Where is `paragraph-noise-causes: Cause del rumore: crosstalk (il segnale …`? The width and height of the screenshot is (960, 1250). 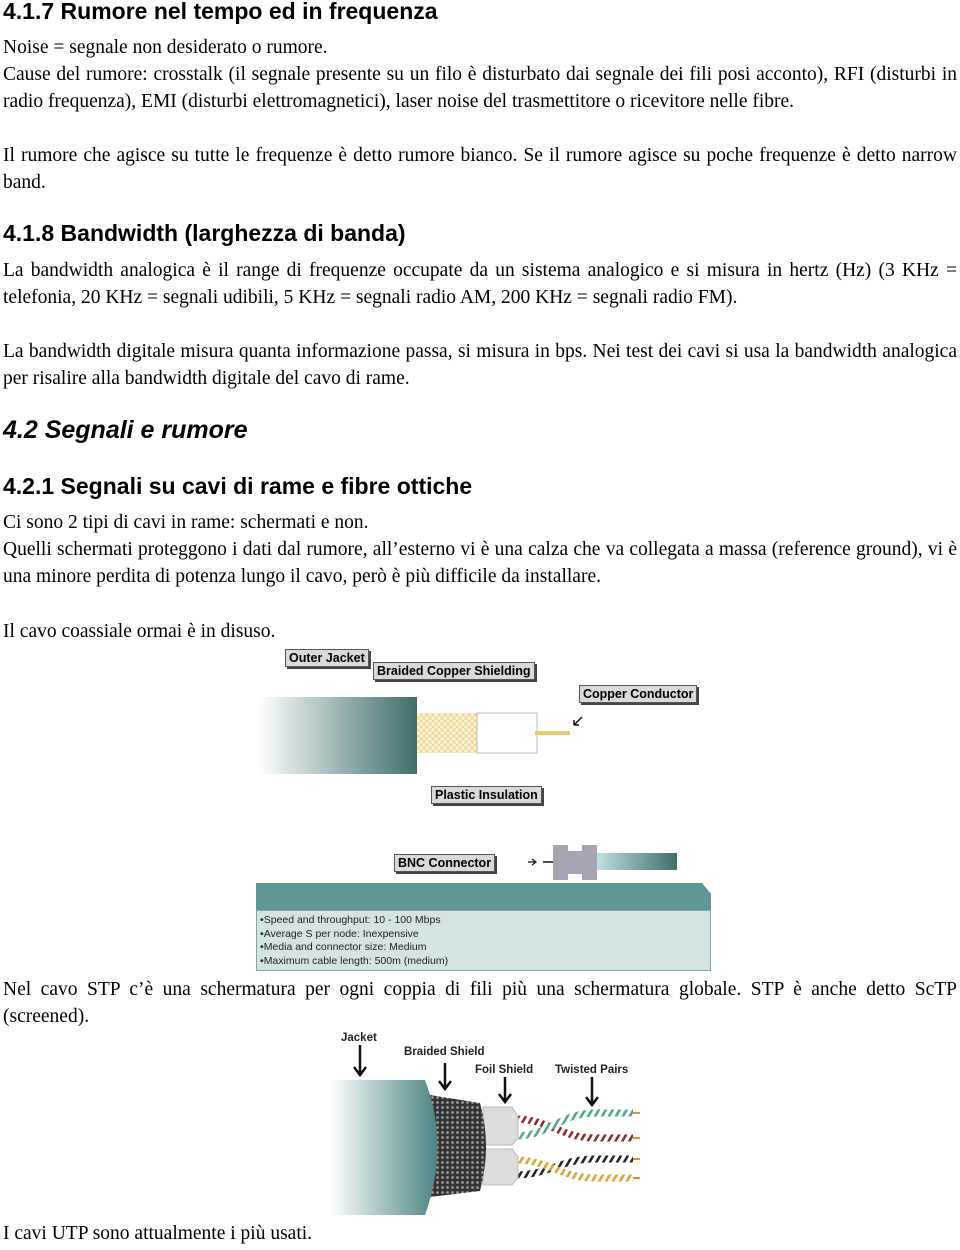 paragraph-noise-causes: Cause del rumore: crosstalk (il segnale … is located at coordinates (480, 88).